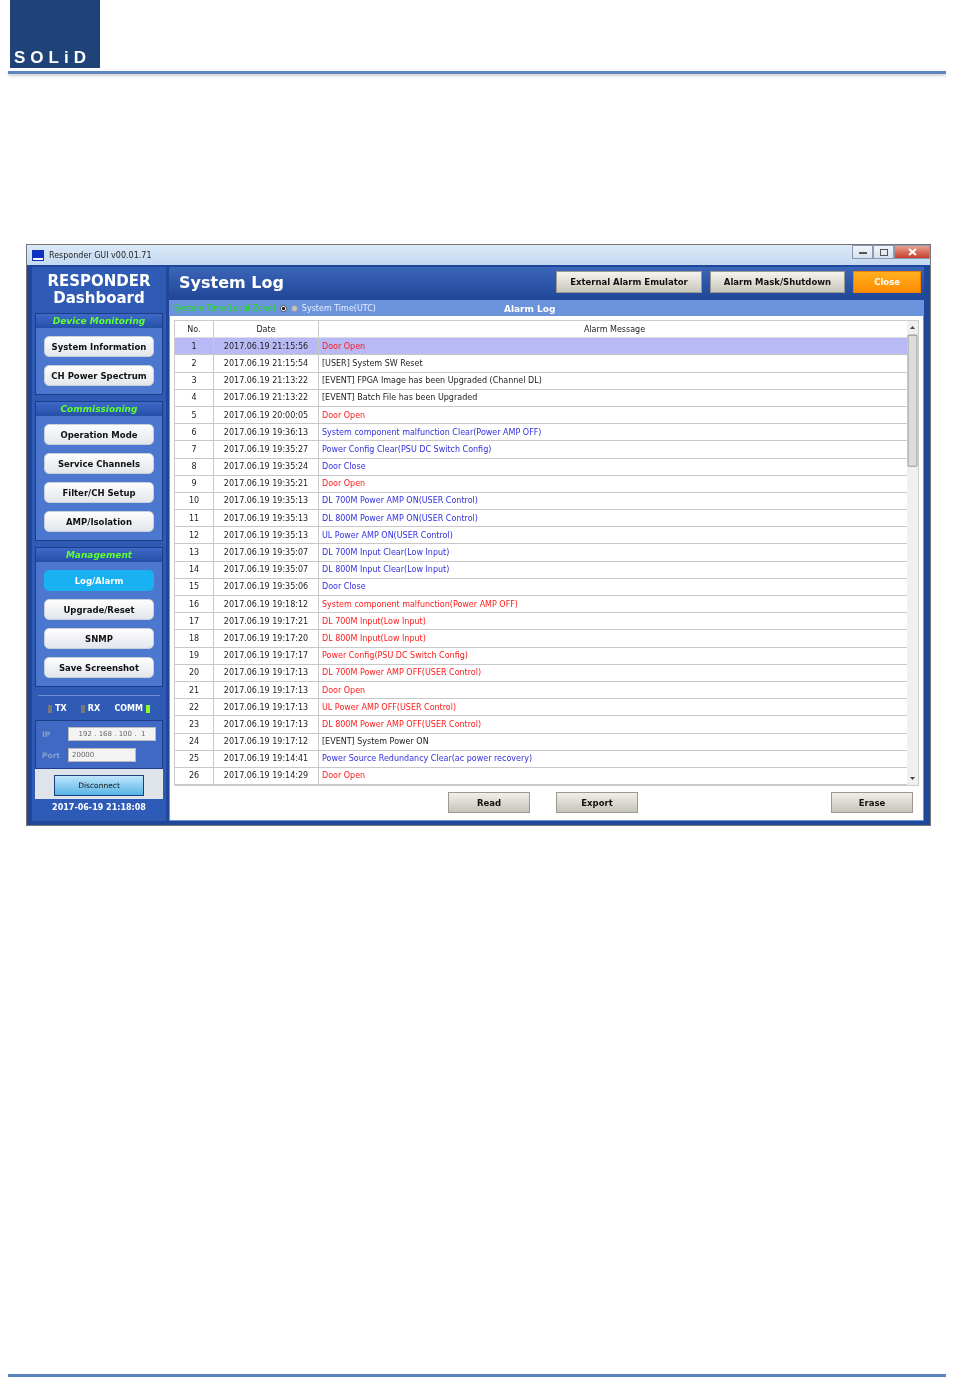  What do you see at coordinates (231, 282) in the screenshot?
I see `page-title: System Log` at bounding box center [231, 282].